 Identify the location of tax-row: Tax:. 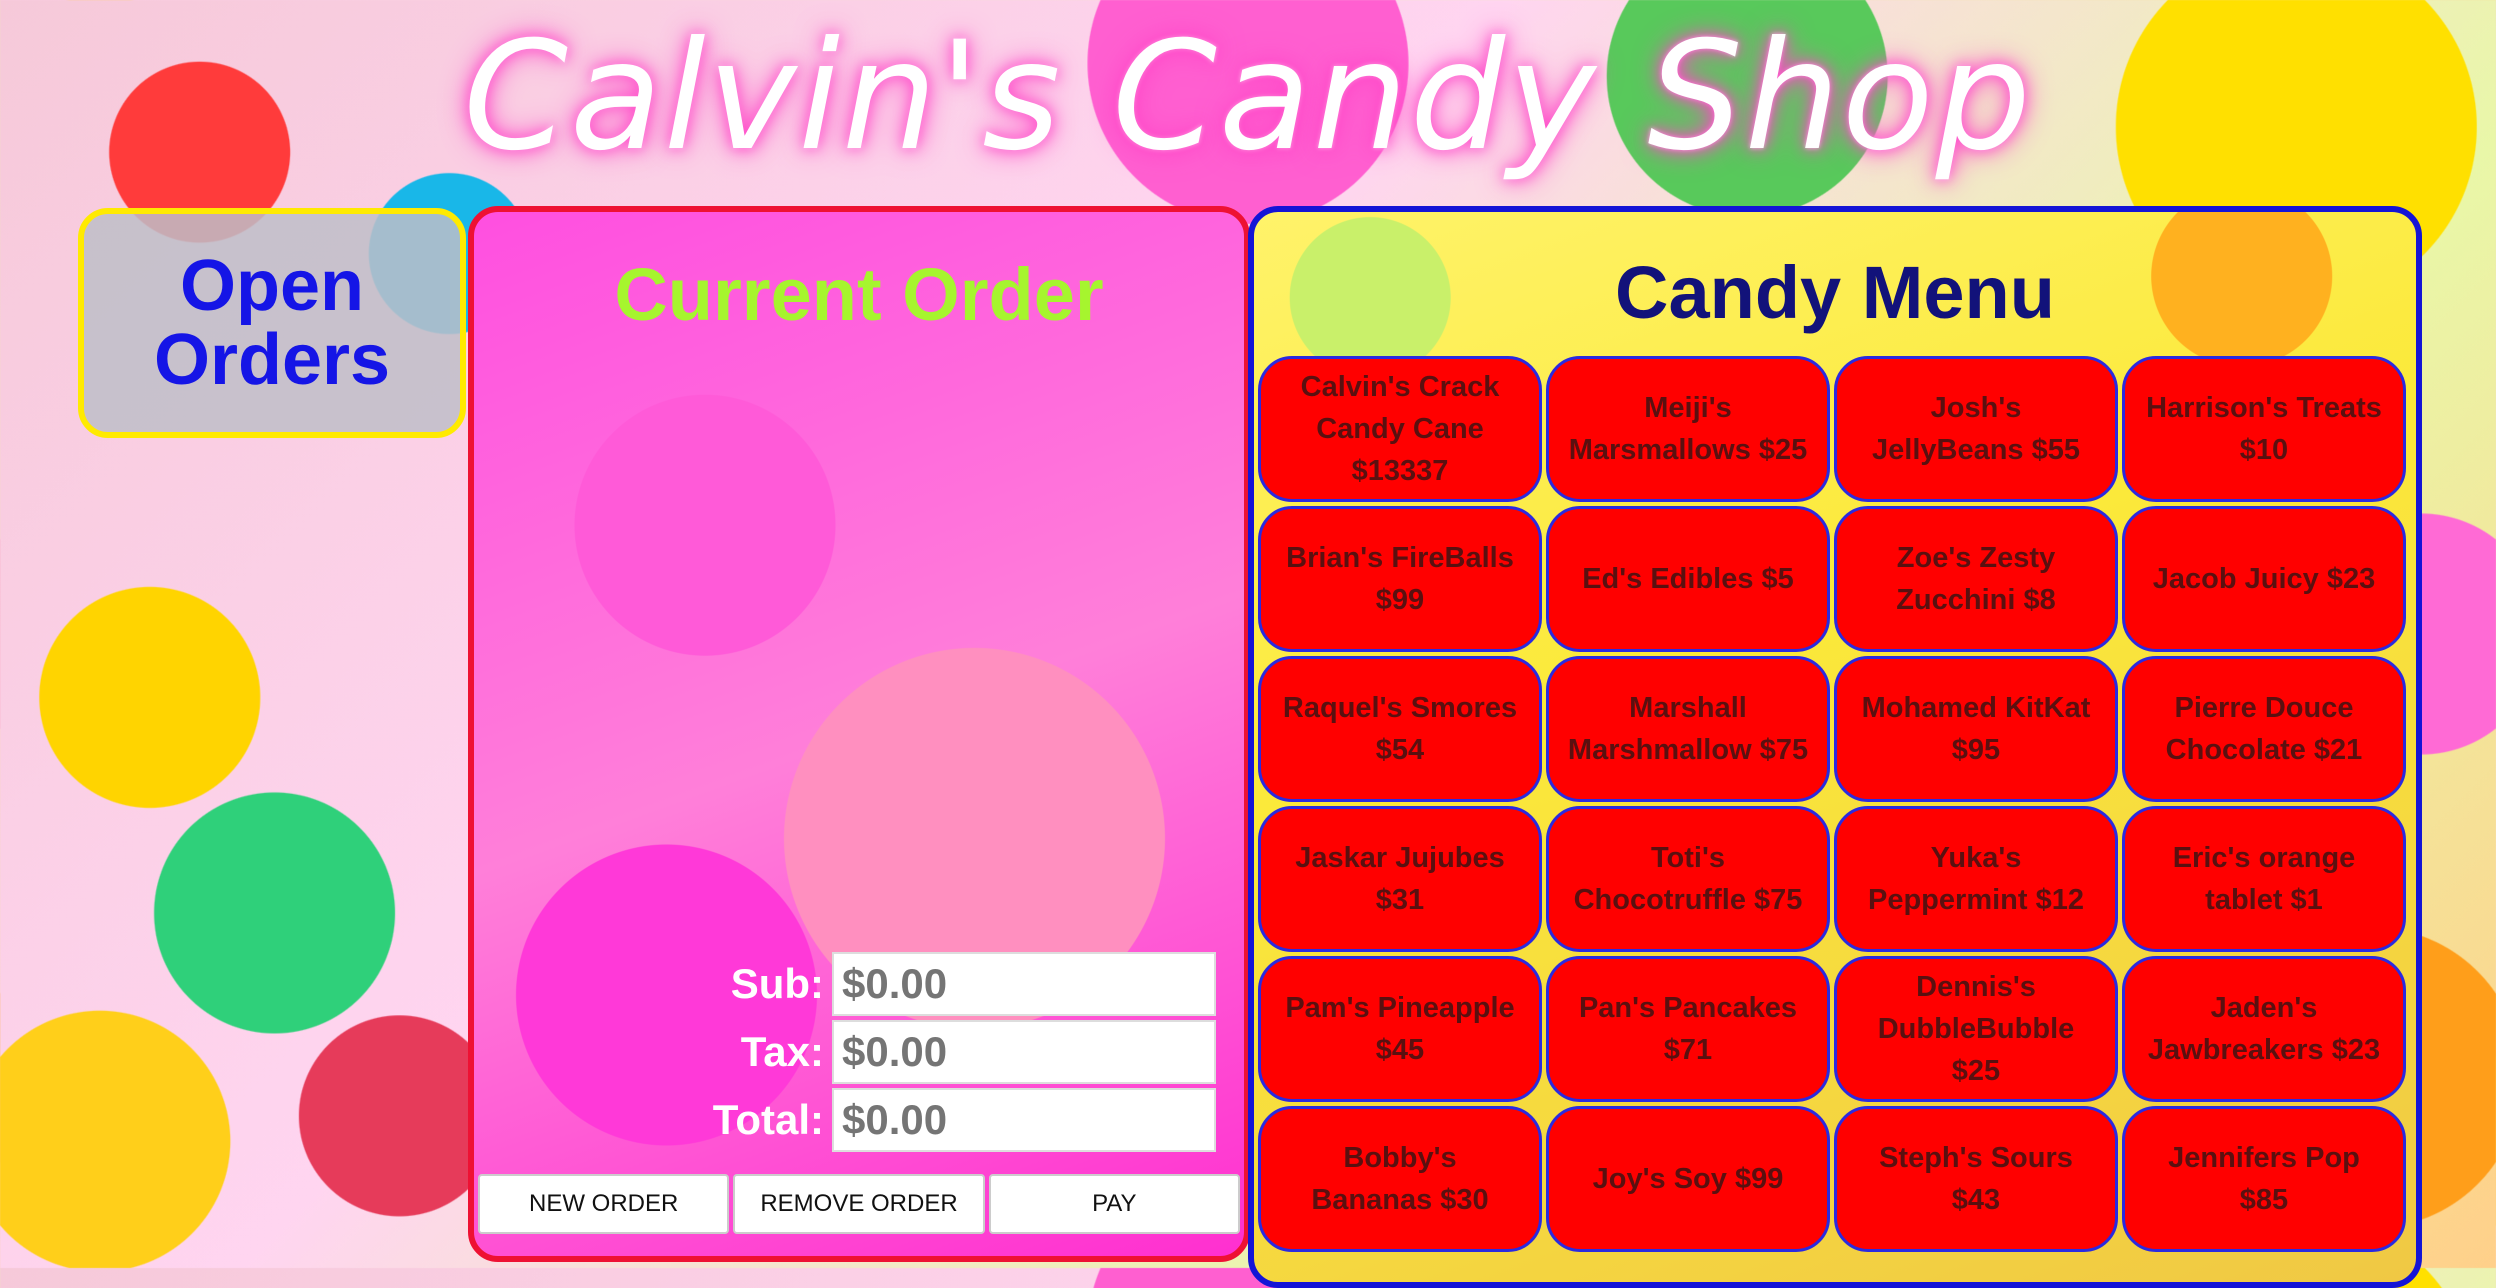
(964, 1052).